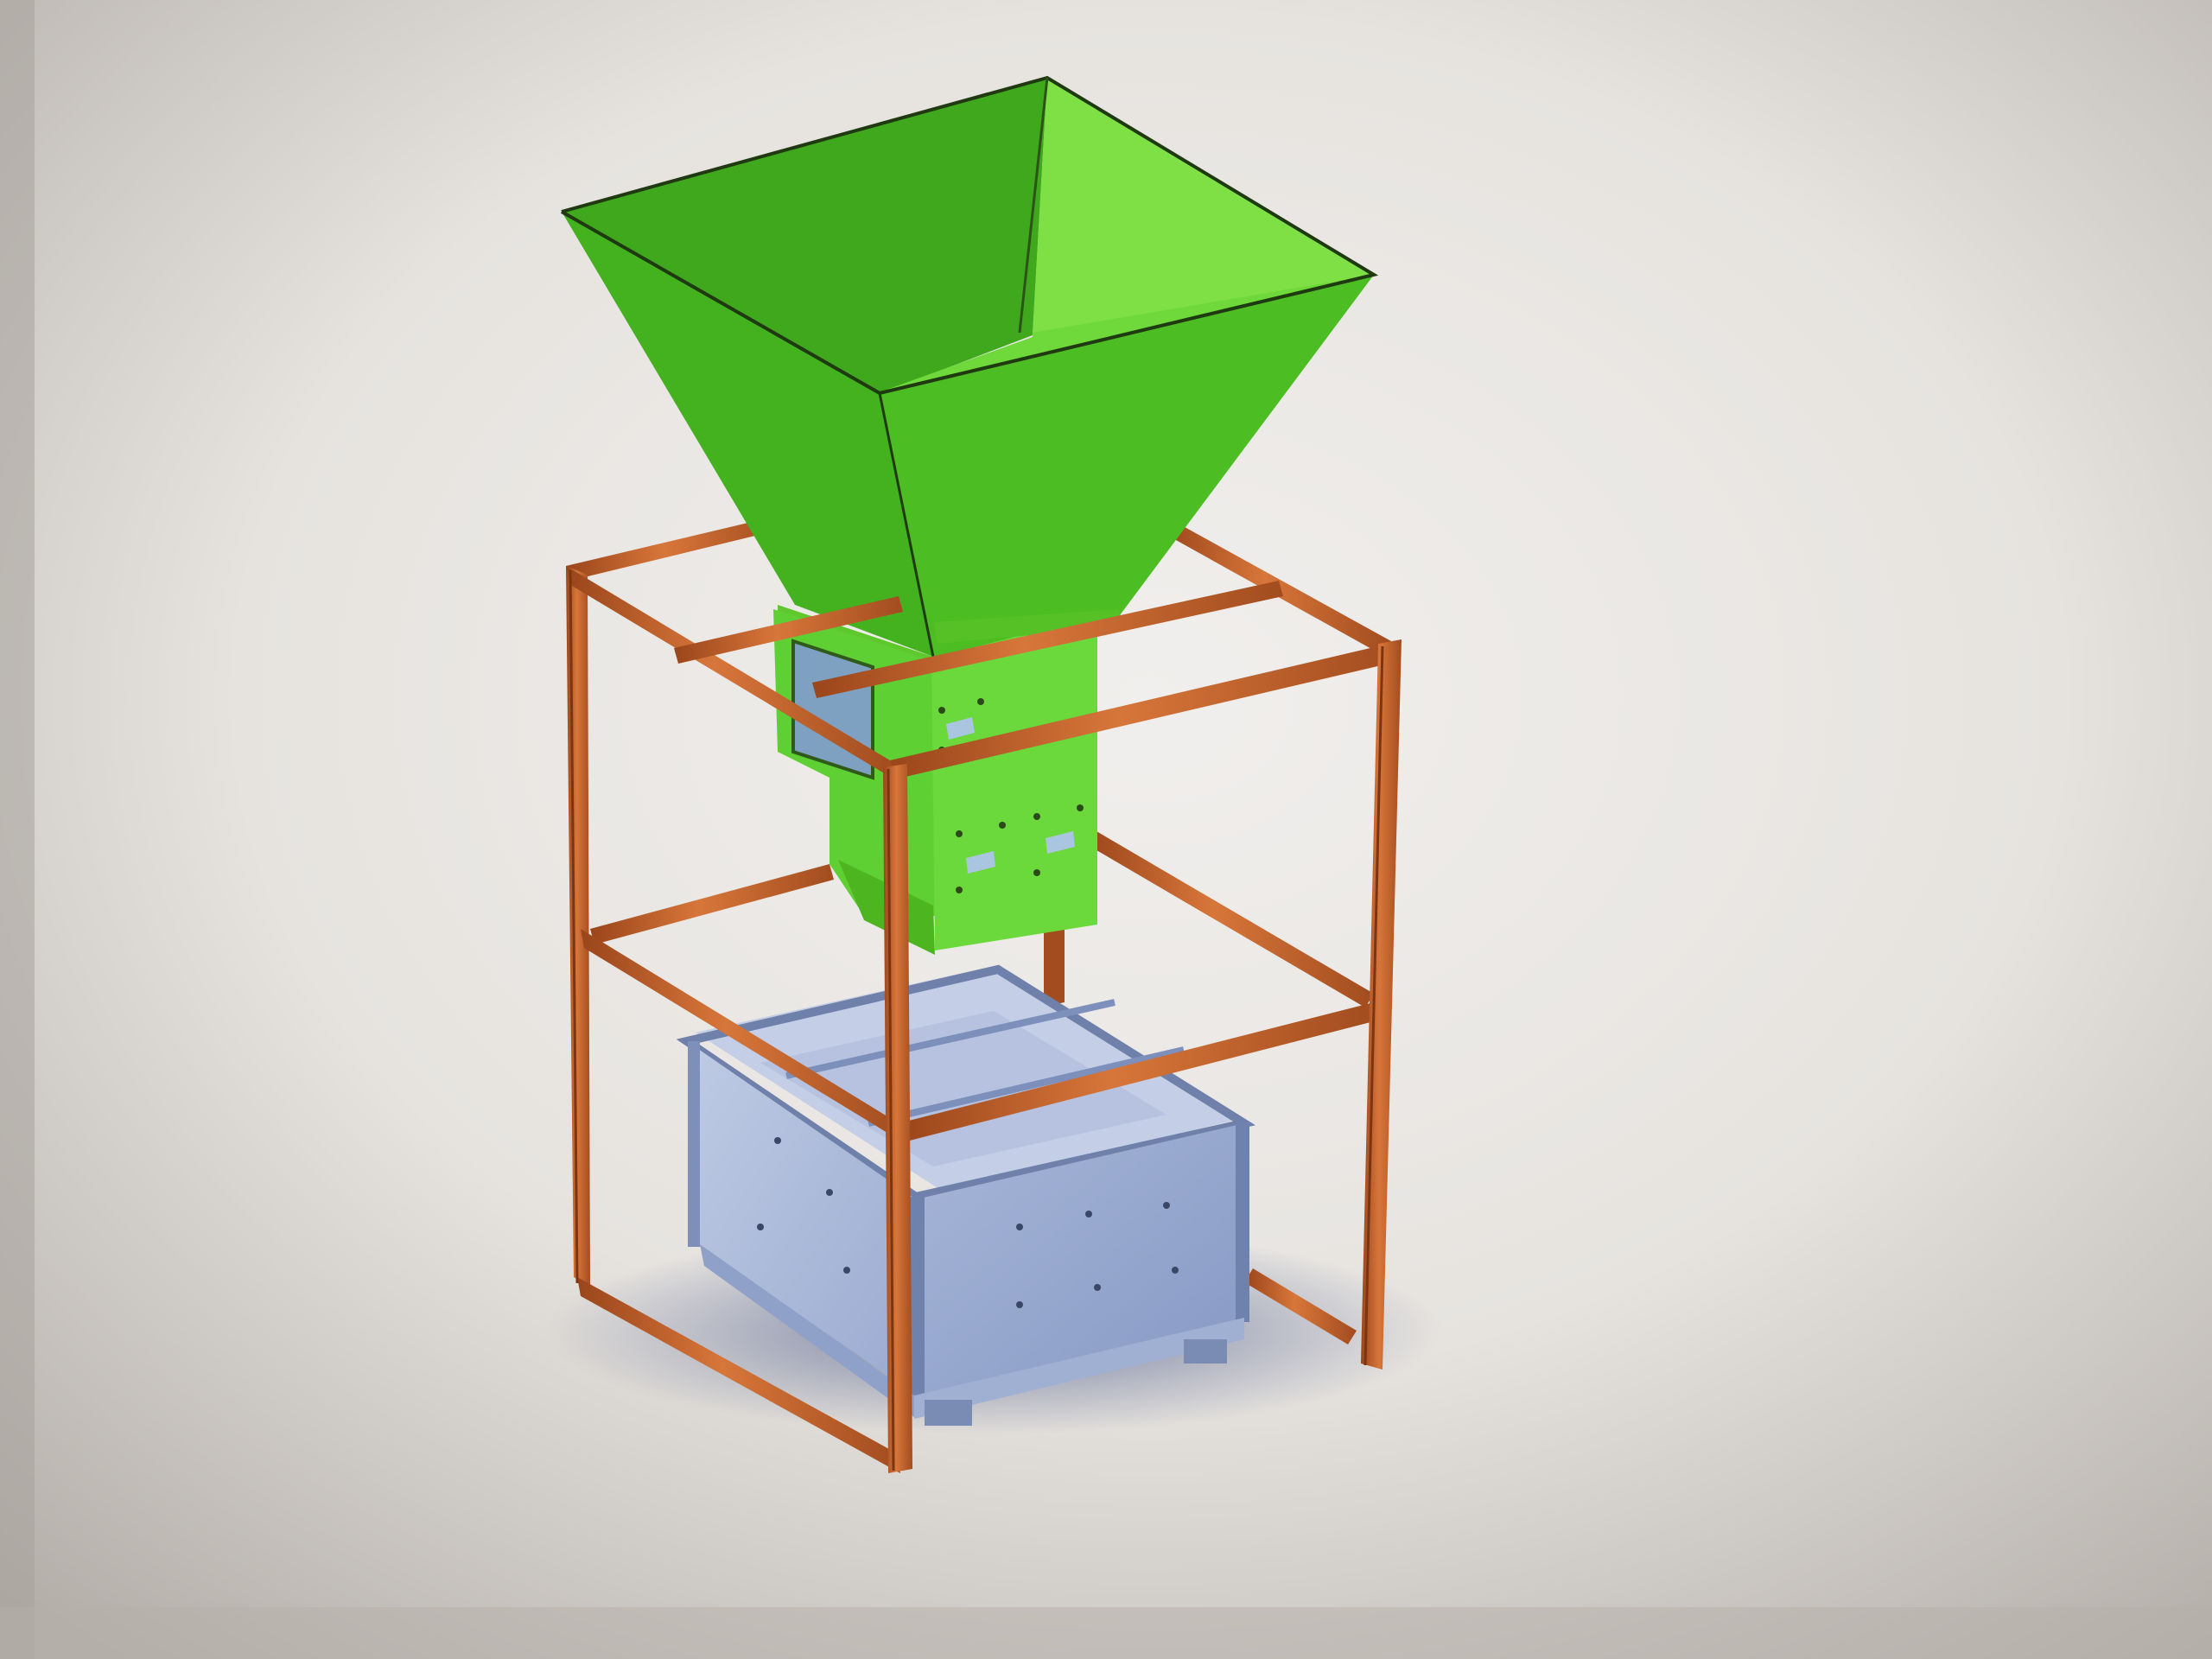 The image size is (2212, 1659). I want to click on monitor-edge-bottom, so click(1106, 1633).